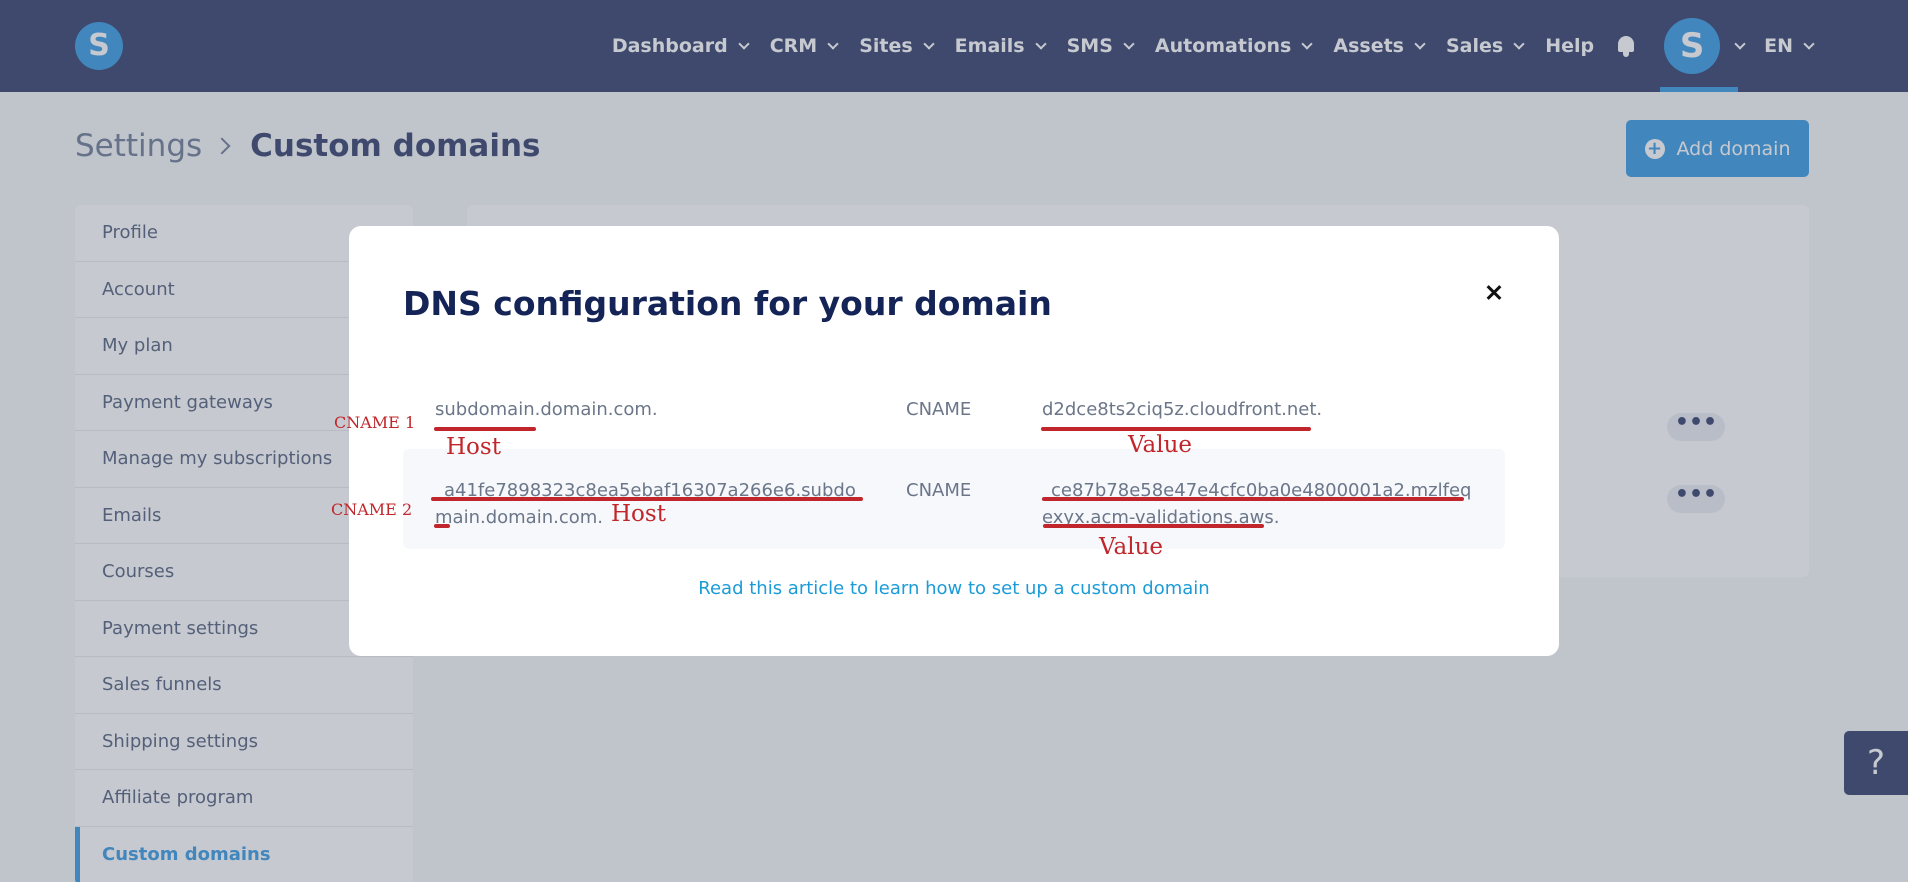  Describe the element at coordinates (1182, 409) in the screenshot. I see `record-value: d2dce8ts2ciq5z.cloudfront.net.` at that location.